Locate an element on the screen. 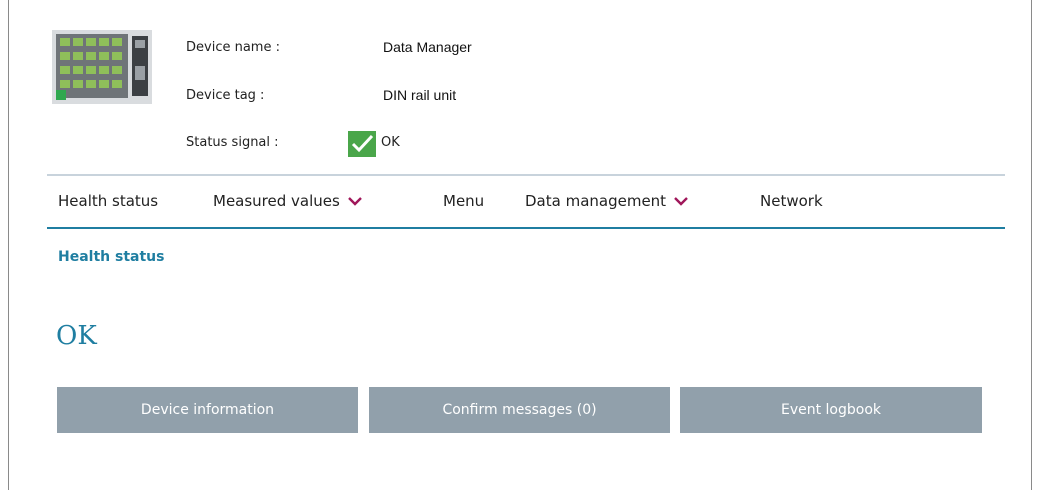 Image resolution: width=1043 pixels, height=490 pixels. nav-item-network: Network is located at coordinates (791, 201).